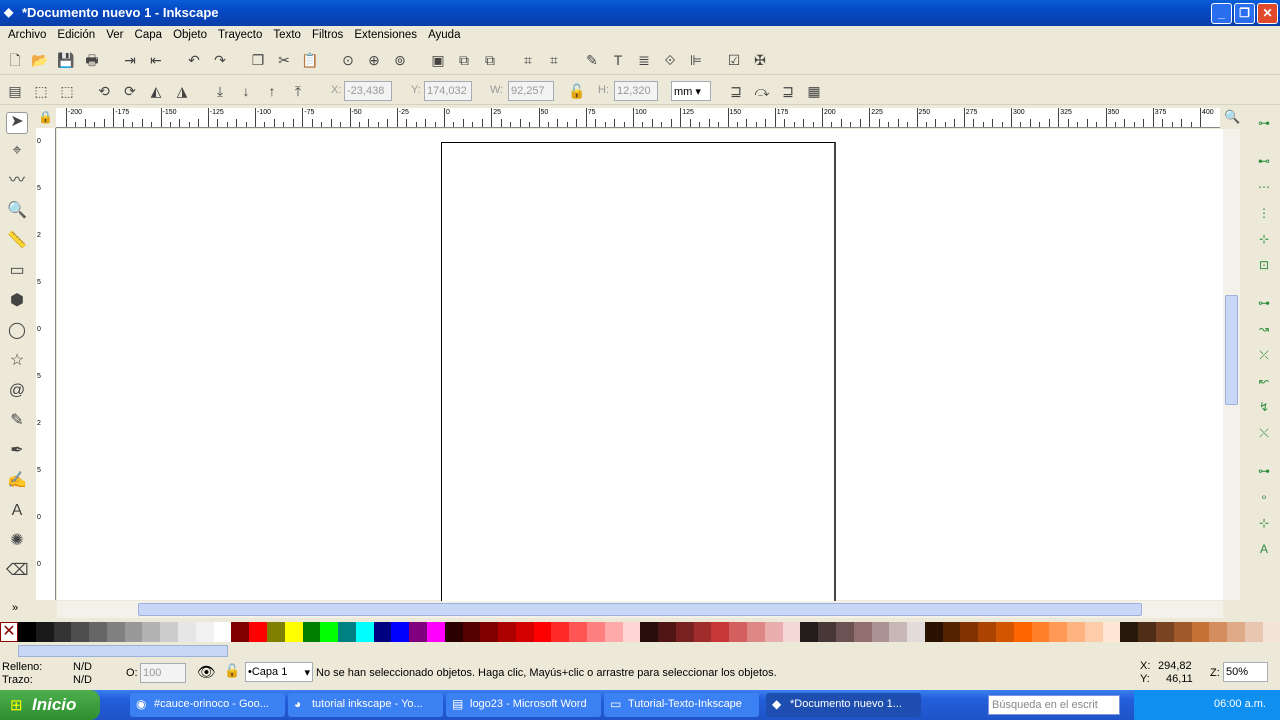 Image resolution: width=1280 pixels, height=720 pixels. I want to click on horizontal-scroll-thumb, so click(640, 609).